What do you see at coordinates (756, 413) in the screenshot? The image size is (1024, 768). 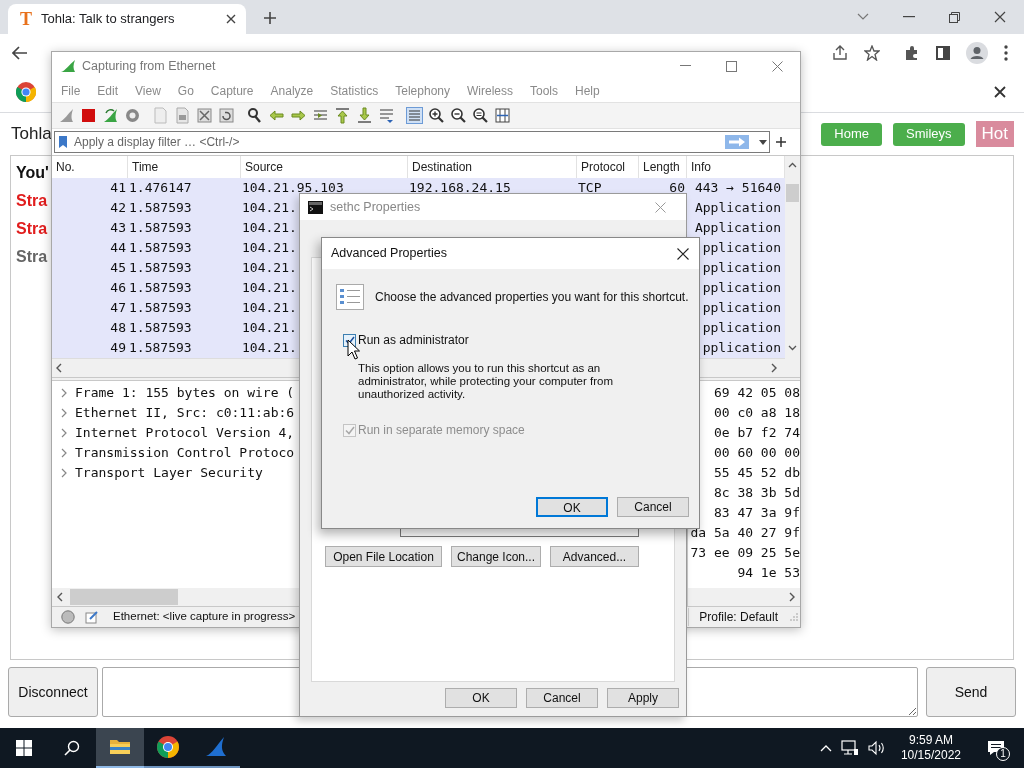 I see `hex-bytes: 00 c0 a8 18` at bounding box center [756, 413].